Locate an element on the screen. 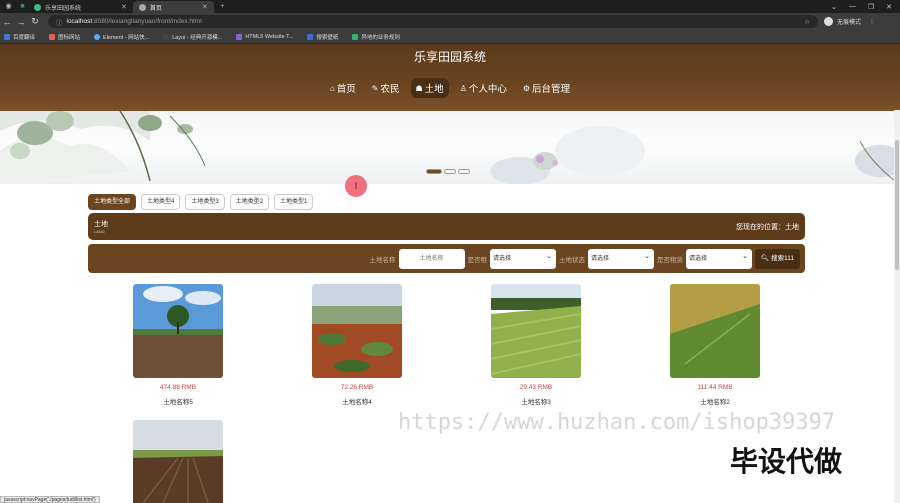 The height and width of the screenshot is (503, 900). site-header: 乐享田园系统 ⌂ 首页 ✎ 农民 ☗ 土地 ♙ 个人中心 ⚙ 后台管理 is located at coordinates (450, 77).